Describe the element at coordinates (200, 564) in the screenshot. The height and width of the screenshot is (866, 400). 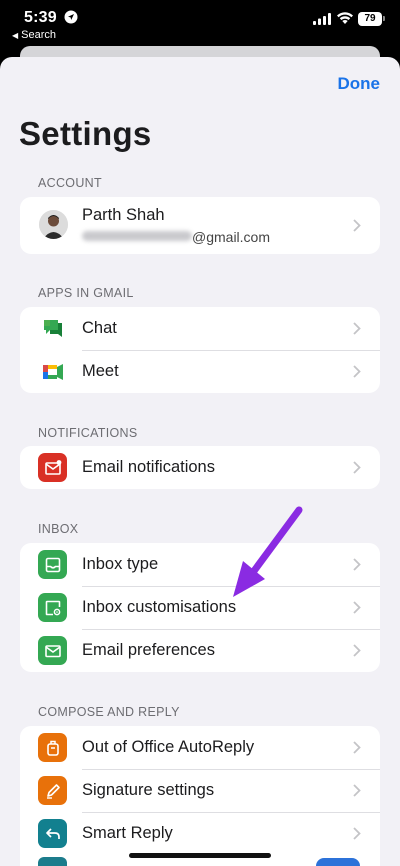
I see `settings-row-inbox-type: Inbox type` at that location.